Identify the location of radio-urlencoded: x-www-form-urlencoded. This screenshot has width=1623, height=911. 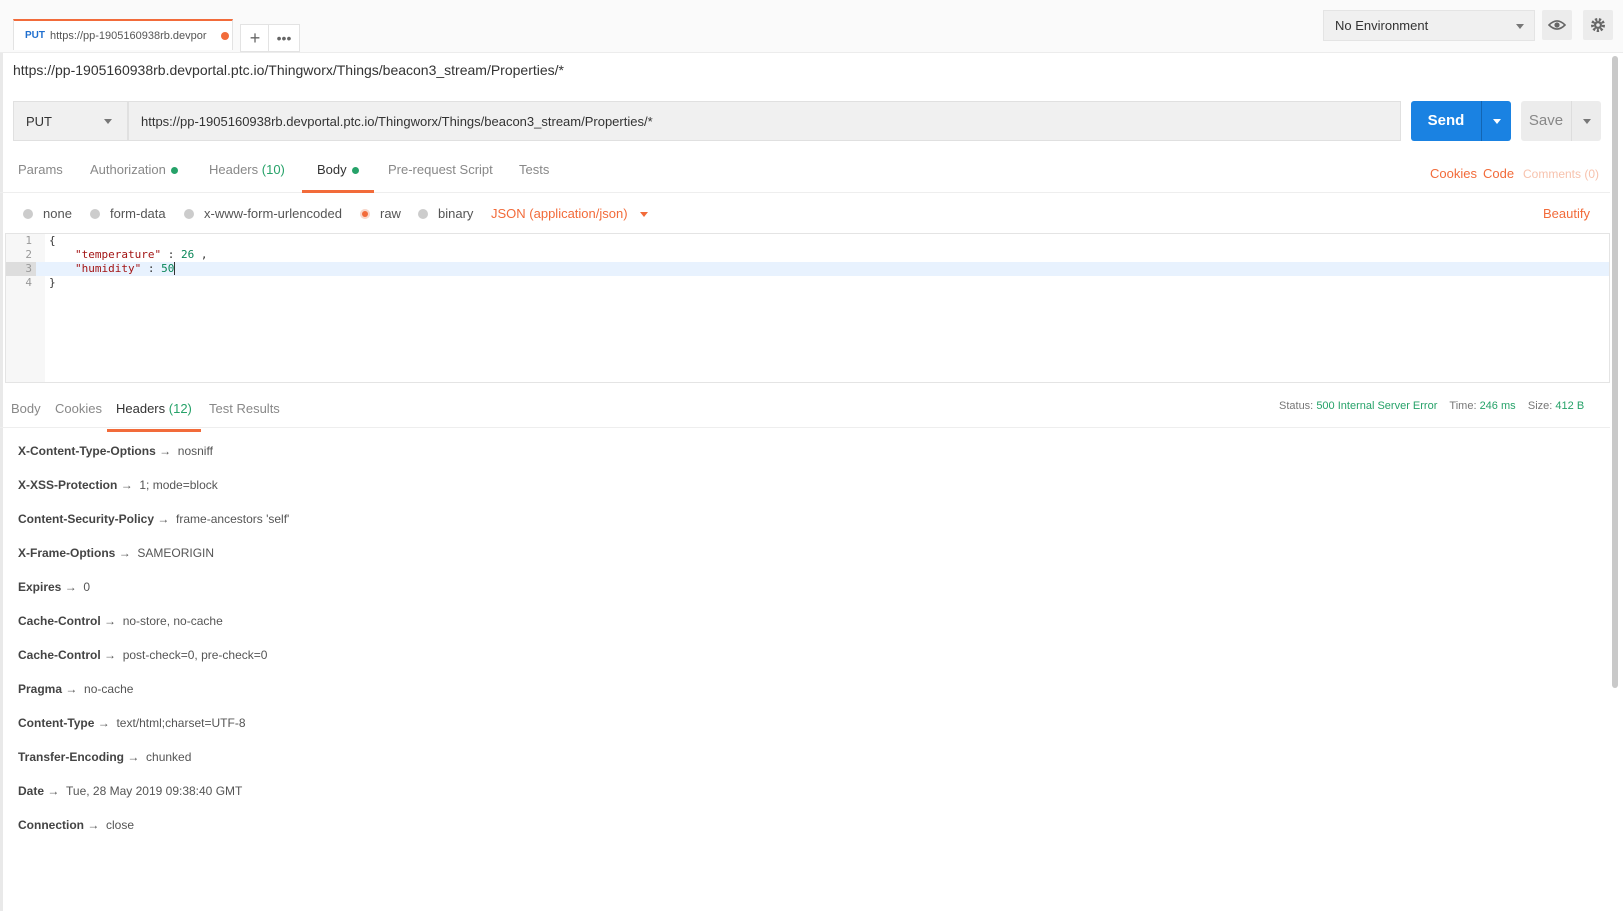
(263, 213).